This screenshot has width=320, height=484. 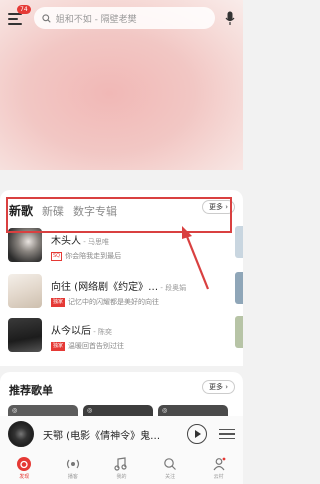 I want to click on pointer-arrow-icon, so click(x=196, y=258).